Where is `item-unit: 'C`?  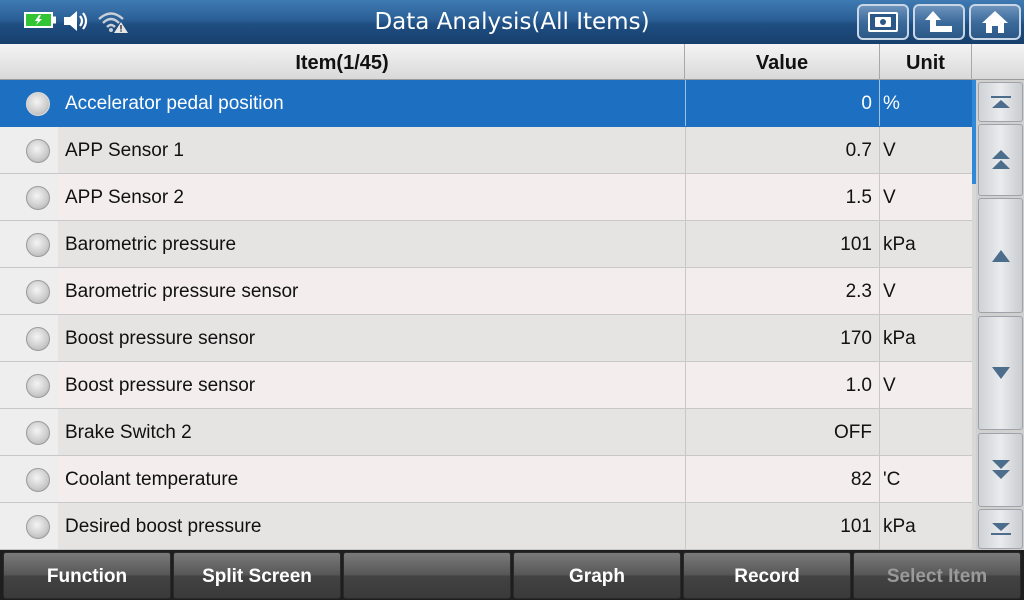 item-unit: 'C is located at coordinates (892, 479).